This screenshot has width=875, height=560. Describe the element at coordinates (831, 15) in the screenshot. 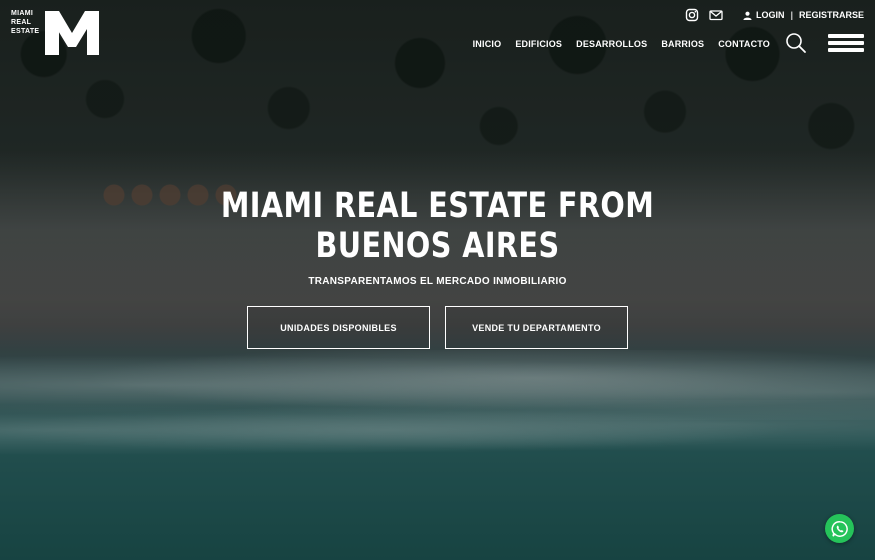

I see `register-link: REGISTRARSE` at that location.